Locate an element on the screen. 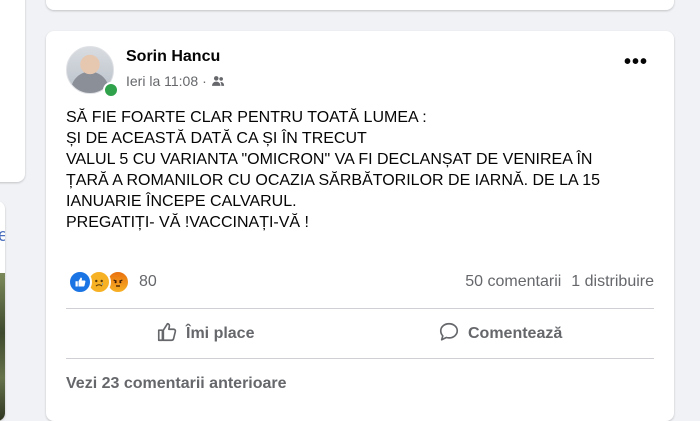 Image resolution: width=700 pixels, height=421 pixels. post-text-line: SĂ FIE FOARTE CLAR PENTRU TOATĂ LUMEA : is located at coordinates (246, 117).